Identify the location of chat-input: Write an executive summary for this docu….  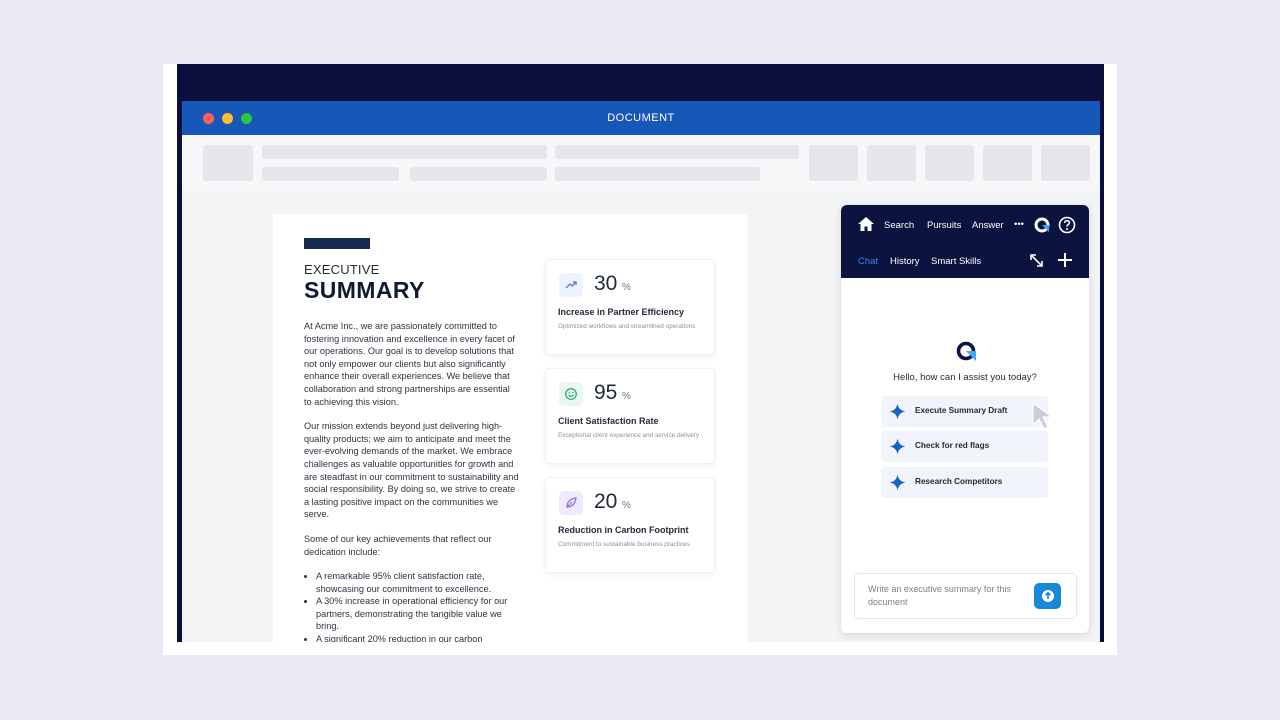
(965, 596).